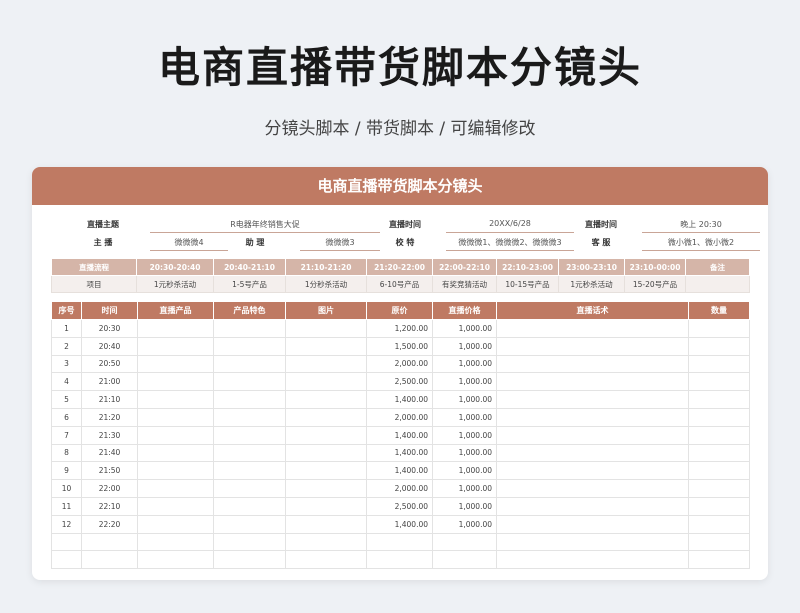  Describe the element at coordinates (66, 488) in the screenshot. I see `table-cell: 10` at that location.